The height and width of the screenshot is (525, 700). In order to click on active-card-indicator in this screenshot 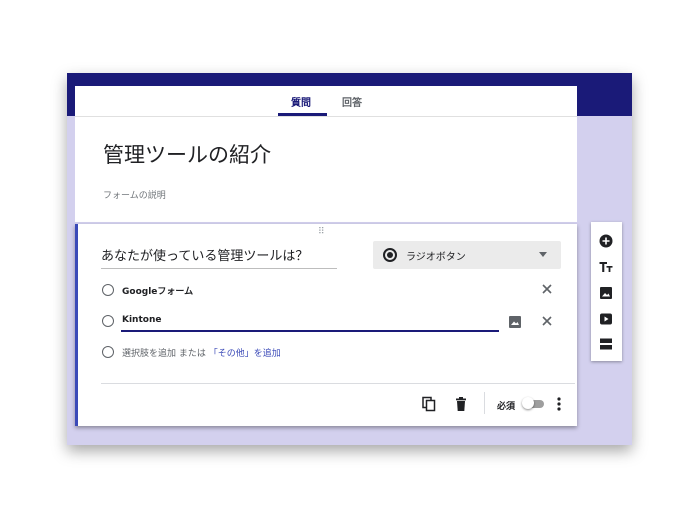, I will do `click(76, 325)`.